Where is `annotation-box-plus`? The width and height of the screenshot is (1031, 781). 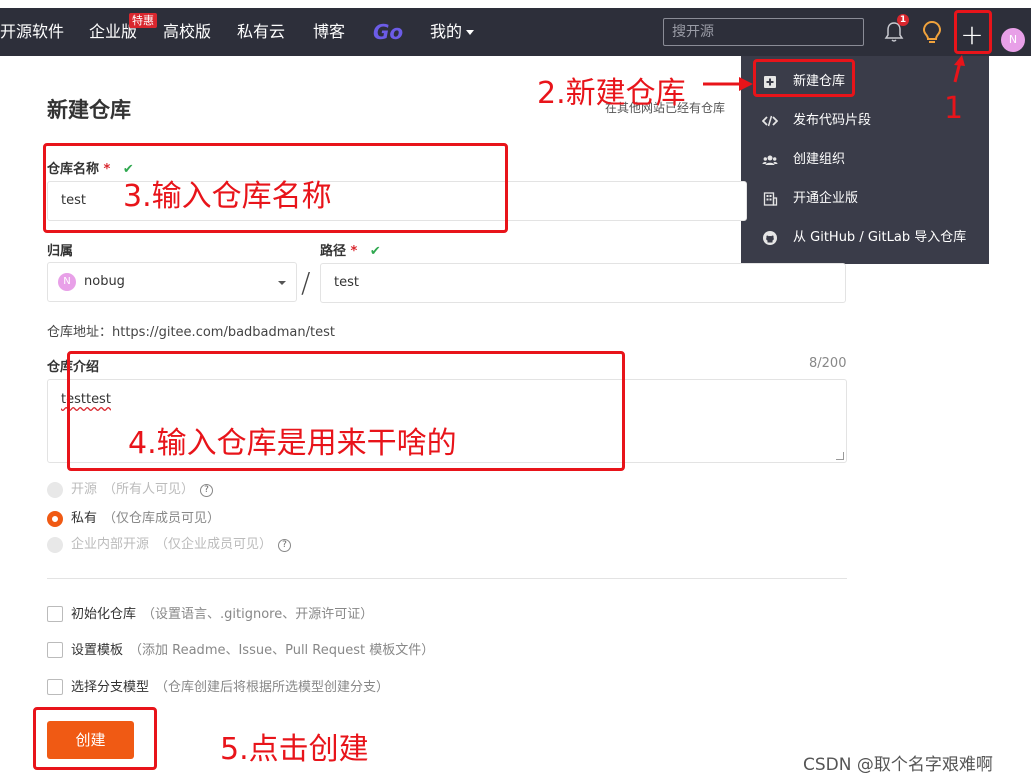 annotation-box-plus is located at coordinates (973, 32).